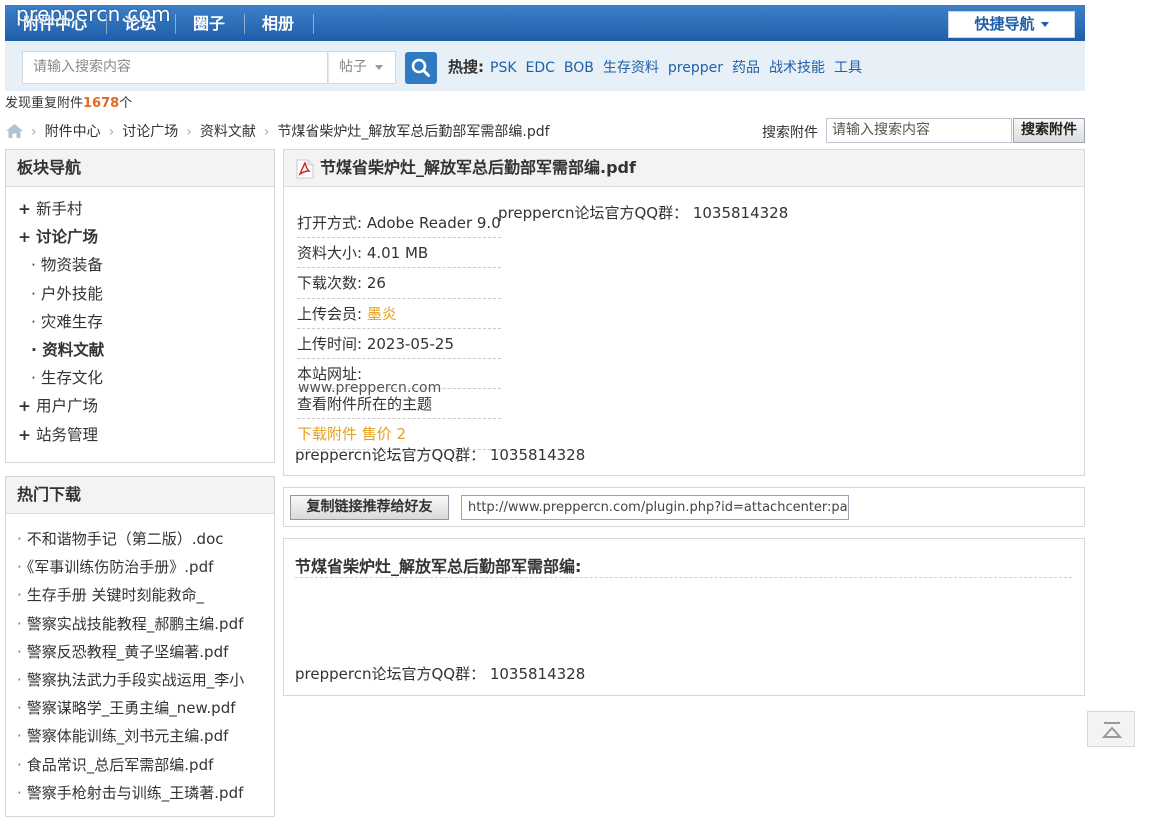 This screenshot has height=835, width=1163. I want to click on back-to-top-button, so click(1111, 729).